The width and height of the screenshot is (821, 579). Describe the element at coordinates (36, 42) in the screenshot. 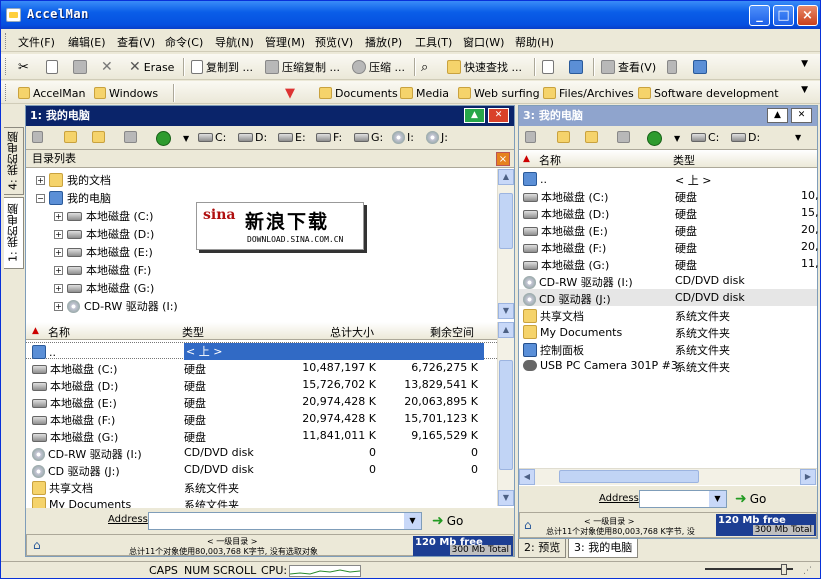

I see `menu-file: 文件(F)` at that location.